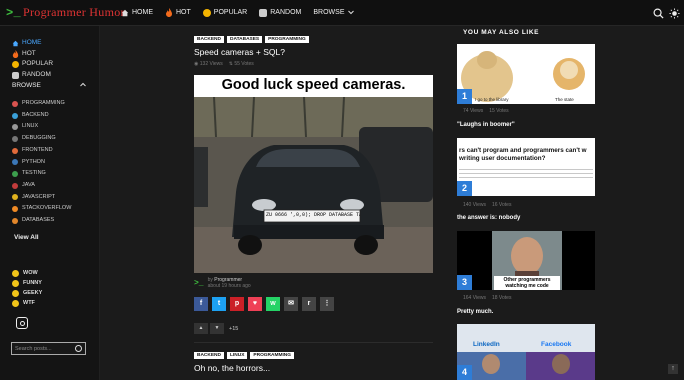 The width and height of the screenshot is (684, 380). What do you see at coordinates (41, 104) in the screenshot?
I see `sidebar-item-programming: PROGRAMMING` at bounding box center [41, 104].